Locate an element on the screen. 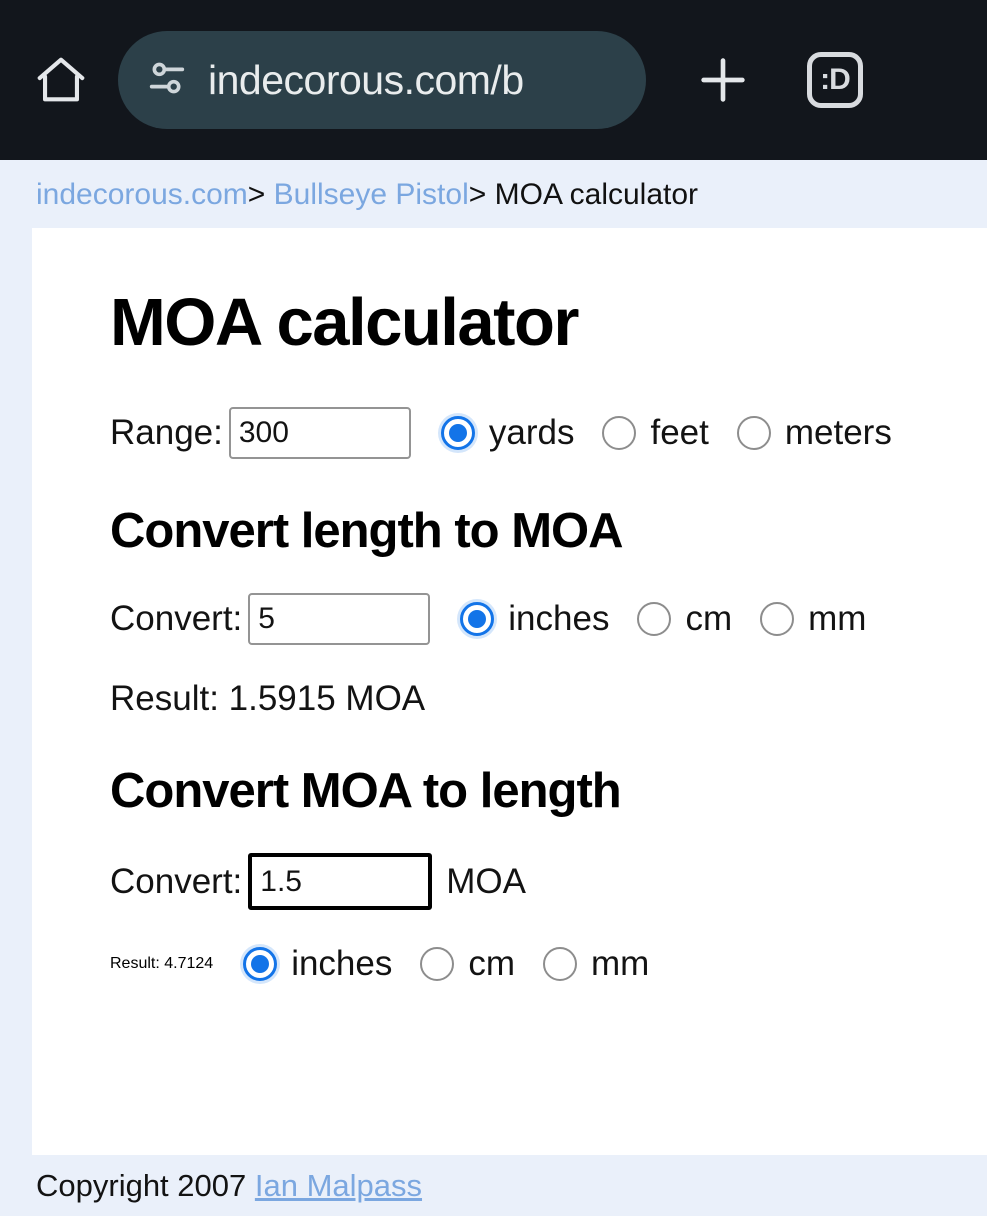 Image resolution: width=987 pixels, height=1216 pixels. home-icon is located at coordinates (61, 80).